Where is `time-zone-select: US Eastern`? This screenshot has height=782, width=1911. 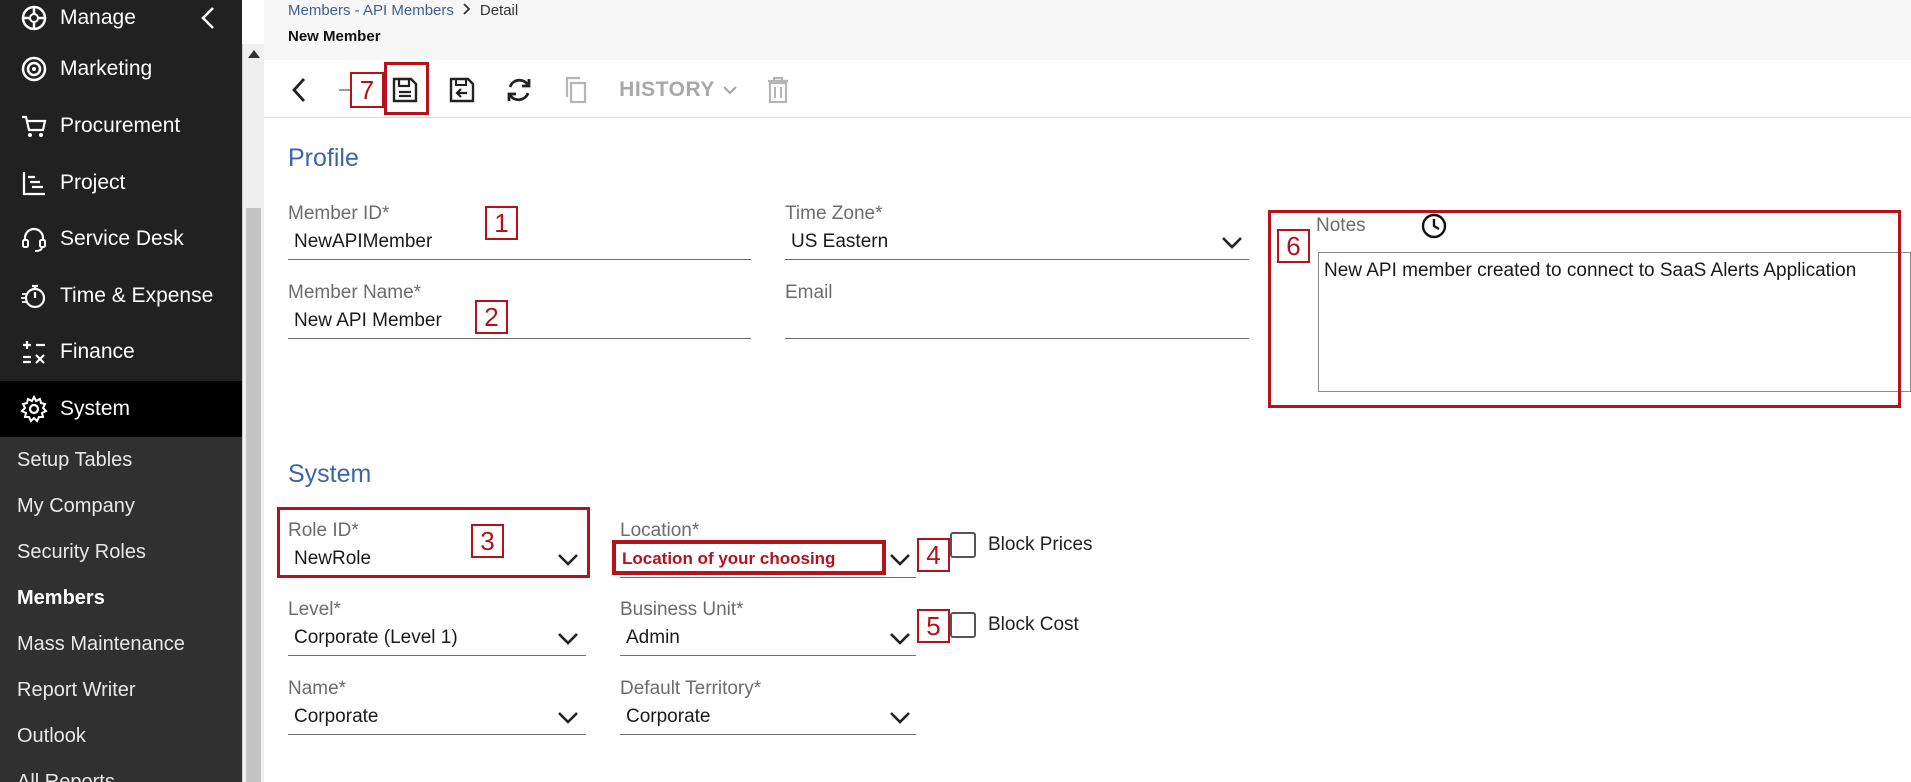
time-zone-select: US Eastern is located at coordinates (839, 242).